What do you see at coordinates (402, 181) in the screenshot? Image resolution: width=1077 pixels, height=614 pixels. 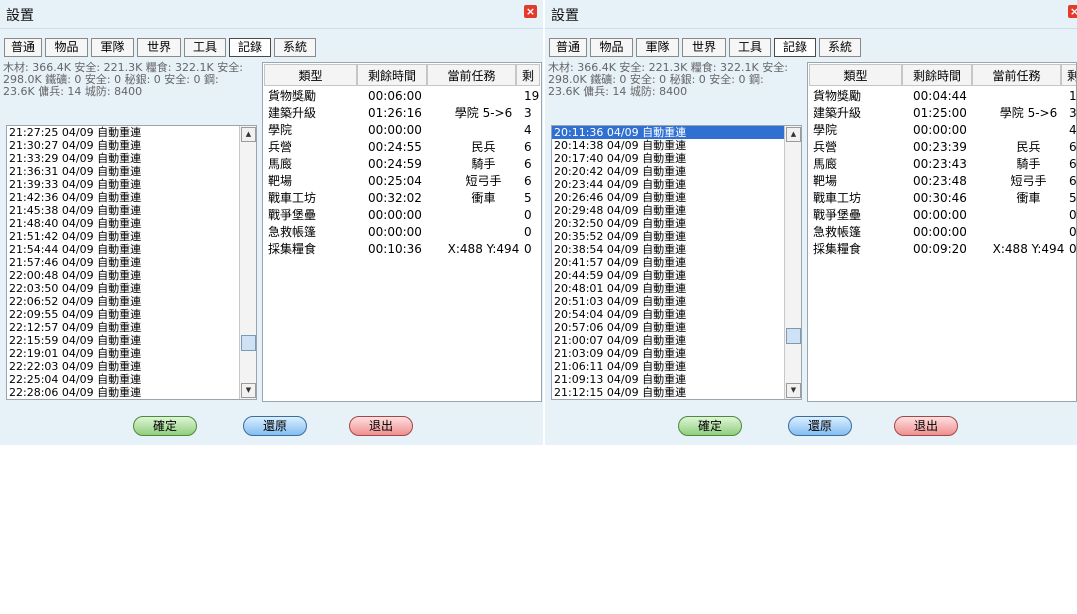 I see `table-row: 靶場 00:25:04 短弓手 6` at bounding box center [402, 181].